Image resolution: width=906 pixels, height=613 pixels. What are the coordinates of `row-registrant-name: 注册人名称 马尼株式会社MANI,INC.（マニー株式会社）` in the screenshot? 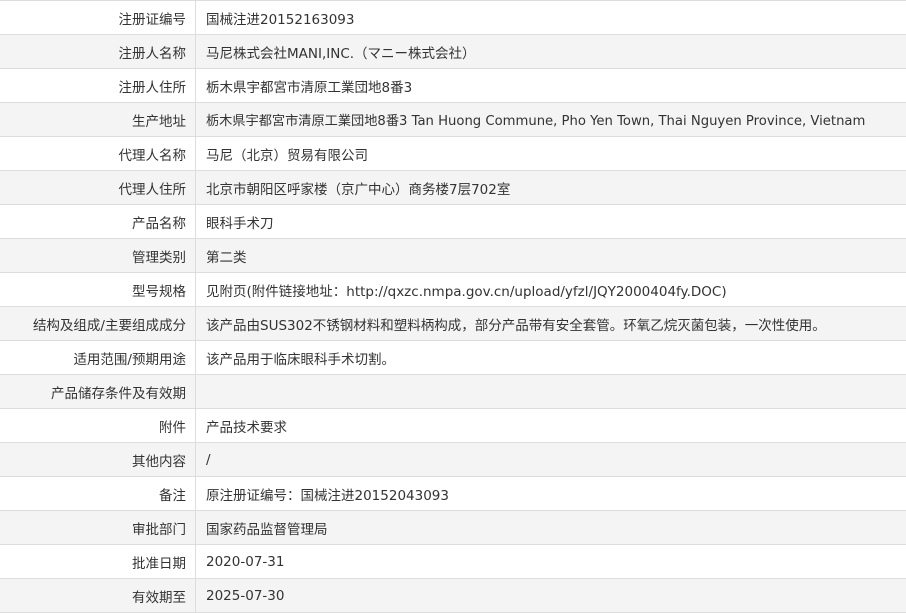 It's located at (453, 52).